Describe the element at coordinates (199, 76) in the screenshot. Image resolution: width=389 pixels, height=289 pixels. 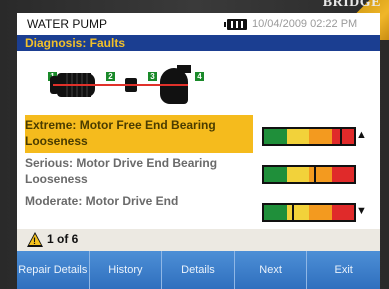
I see `position-4-label: 4` at that location.